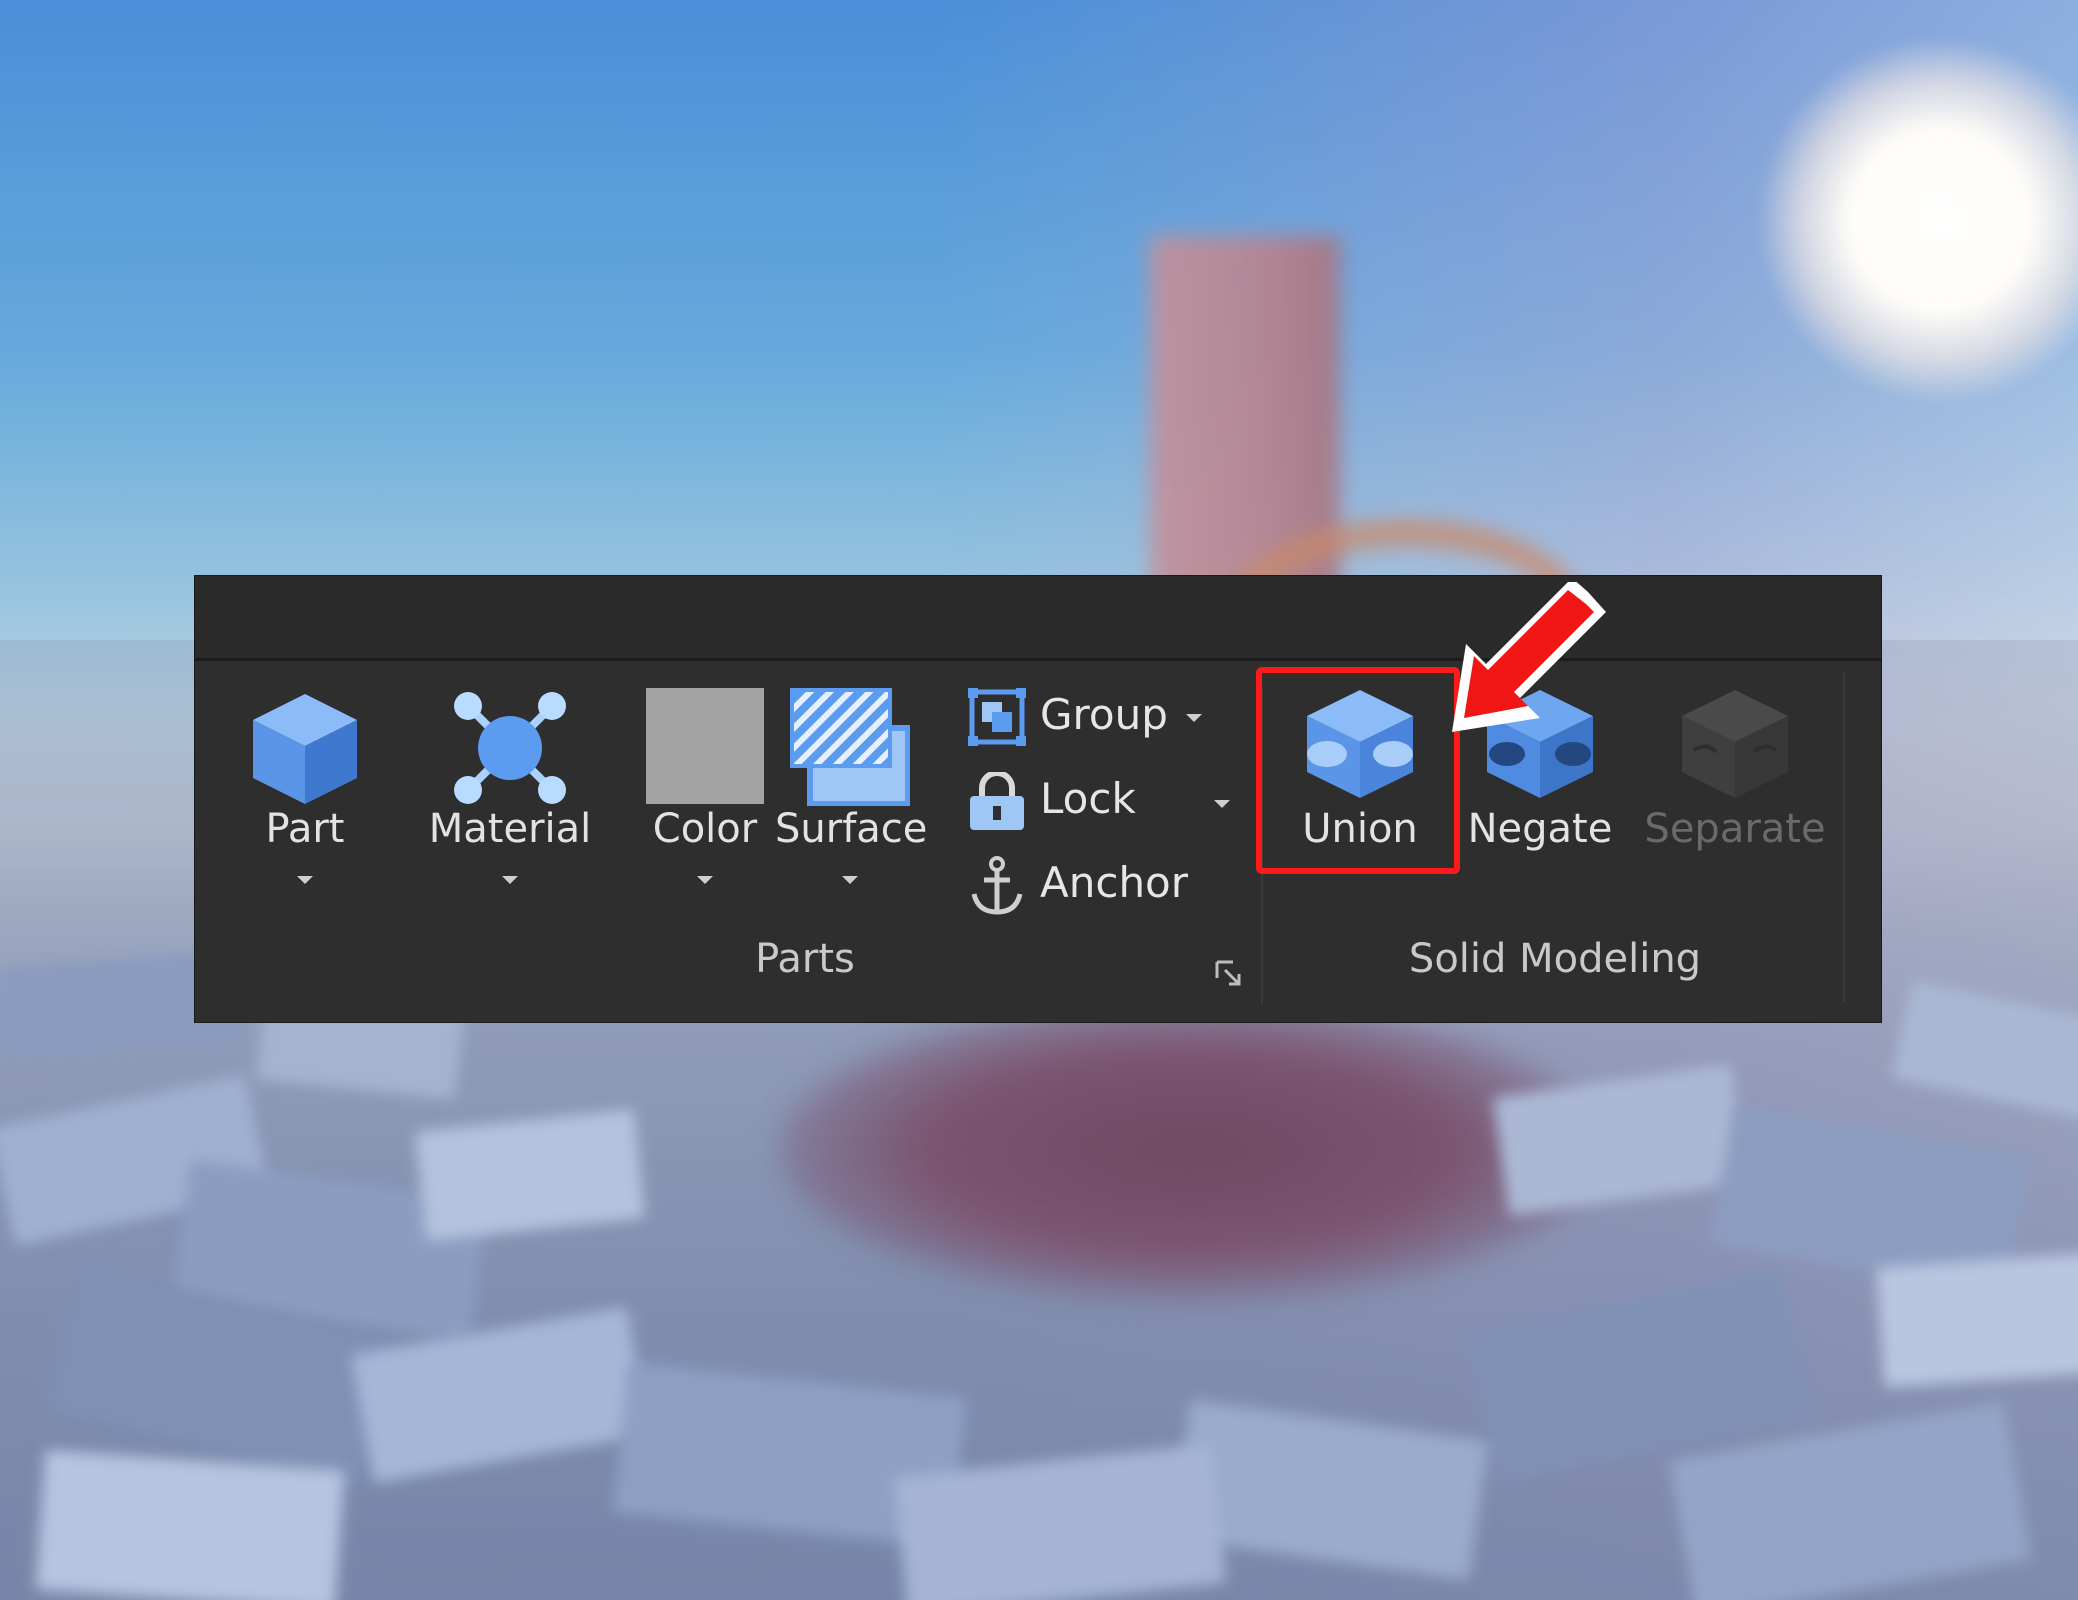 This screenshot has width=2078, height=1600. What do you see at coordinates (850, 752) in the screenshot?
I see `surface-hatched-icon` at bounding box center [850, 752].